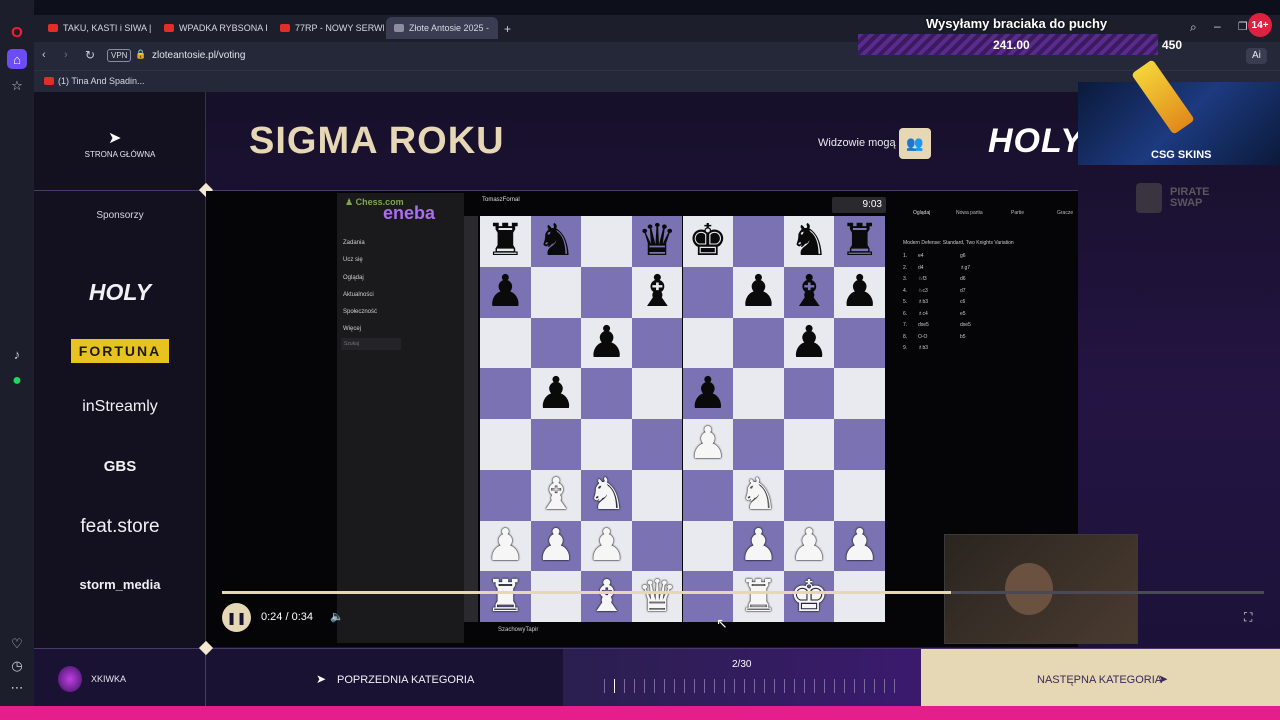 The height and width of the screenshot is (720, 1280). I want to click on more-icon: ⋯, so click(17, 688).